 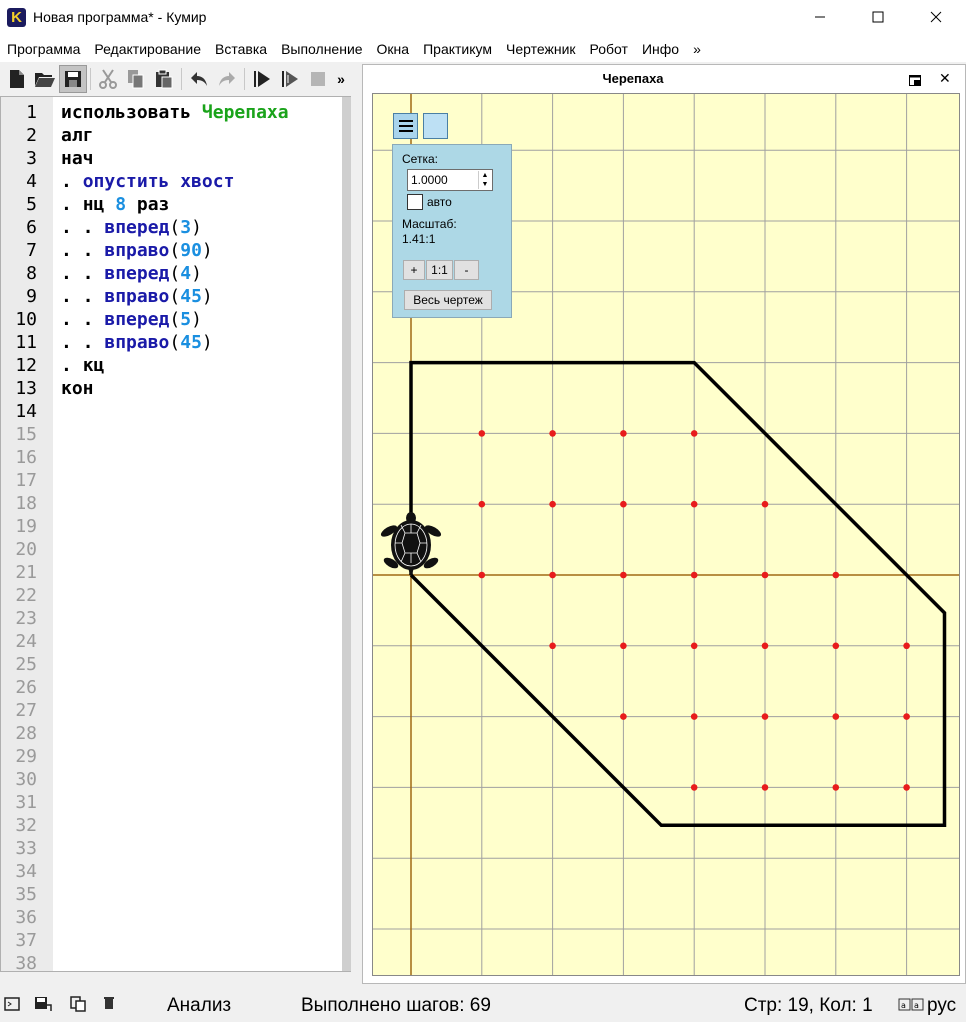 I want to click on save-output-icon, so click(x=43, y=1004).